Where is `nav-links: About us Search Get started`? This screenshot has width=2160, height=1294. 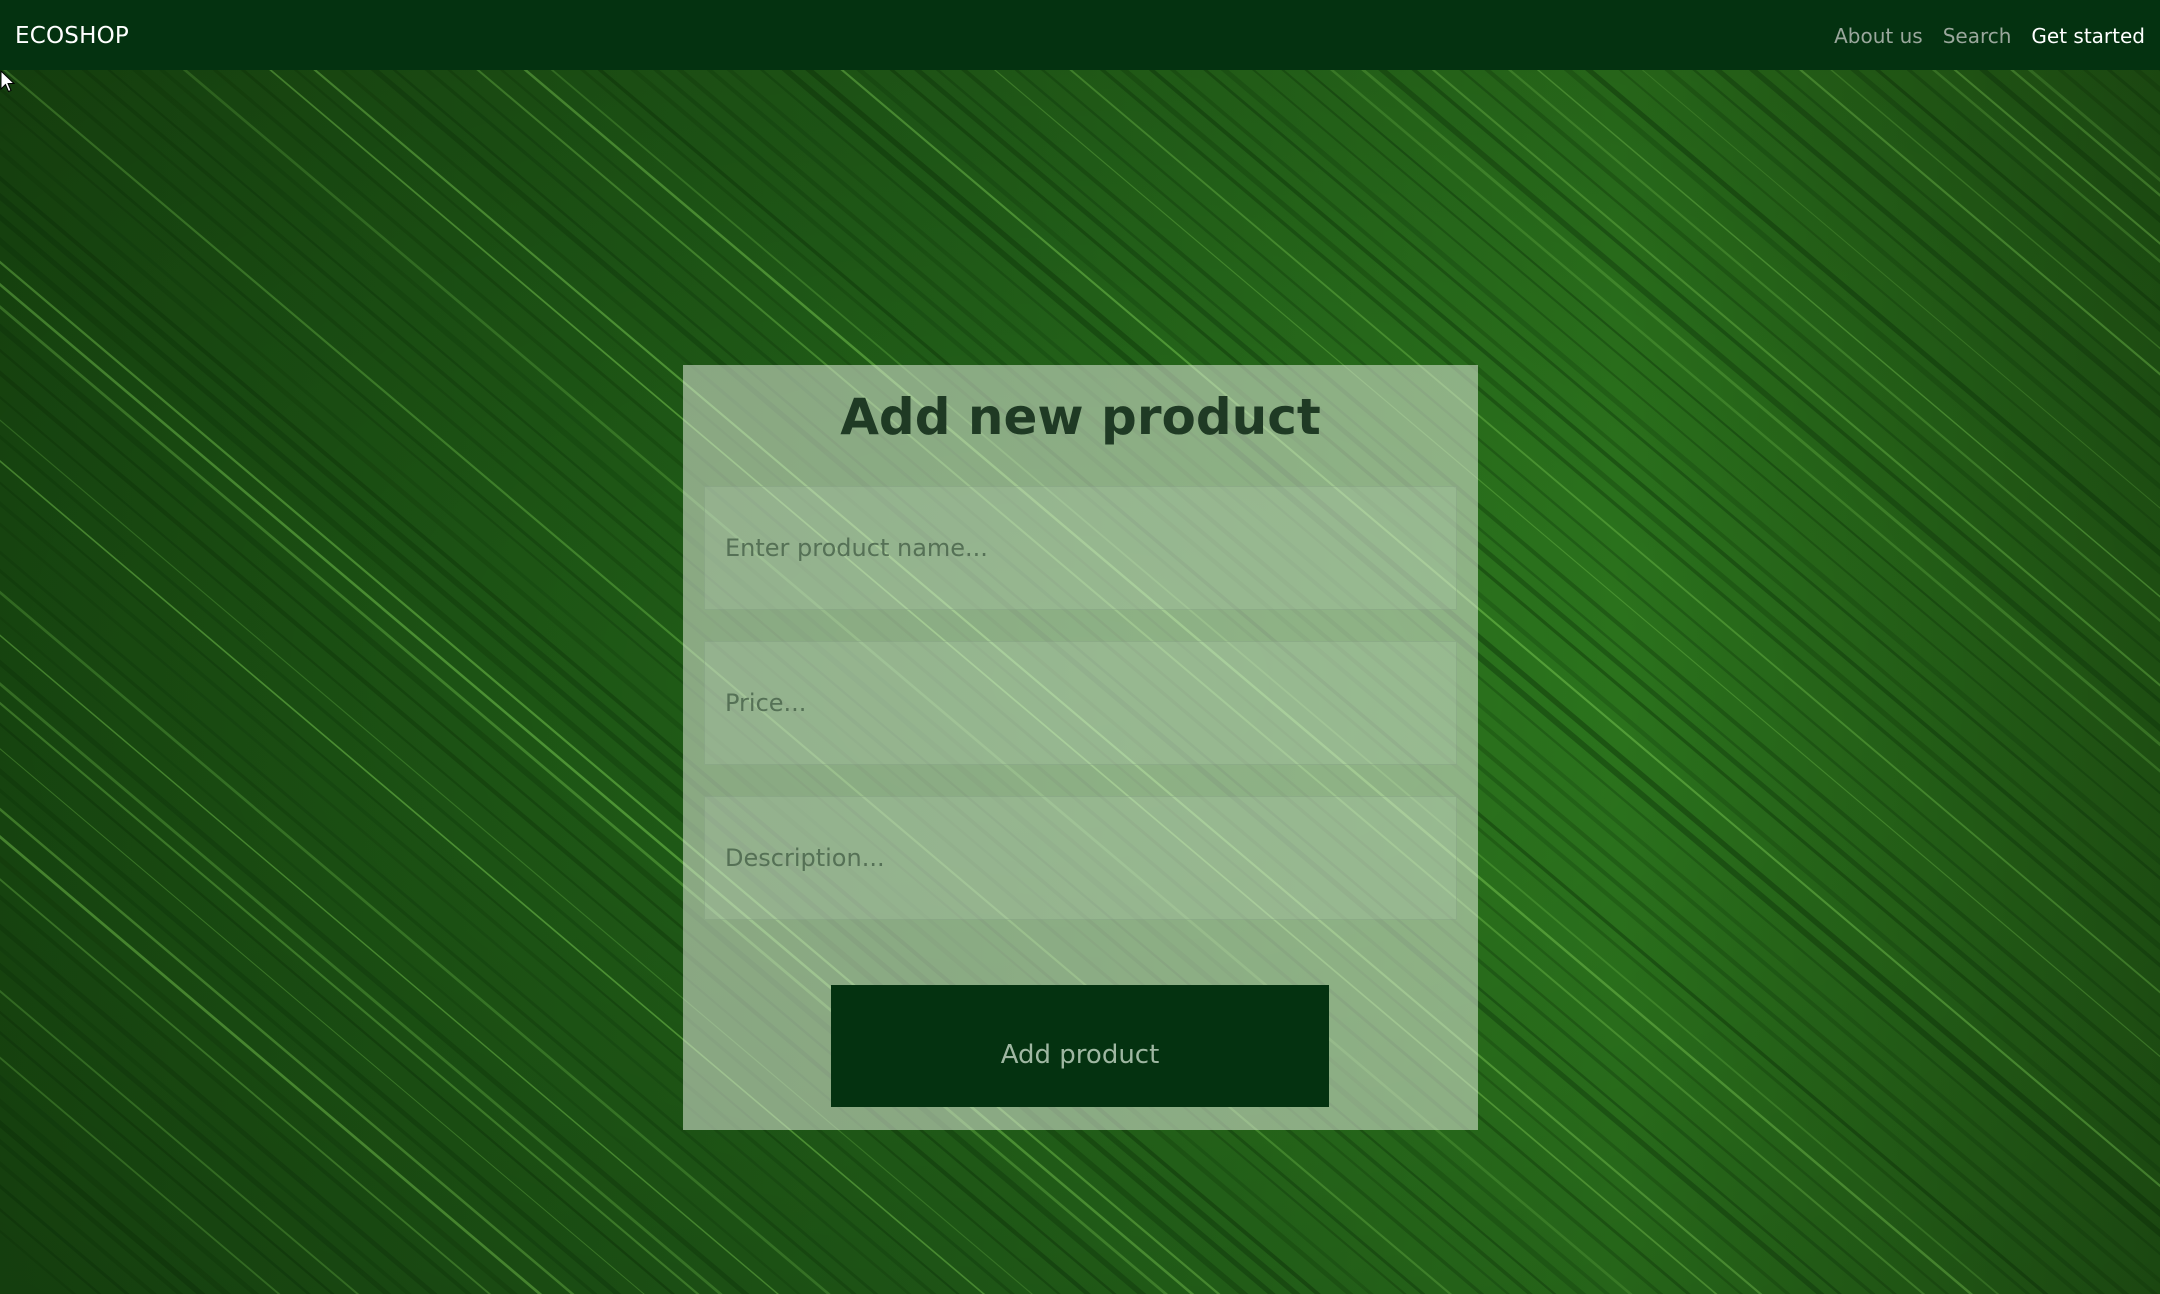
nav-links: About us Search Get started is located at coordinates (1989, 36).